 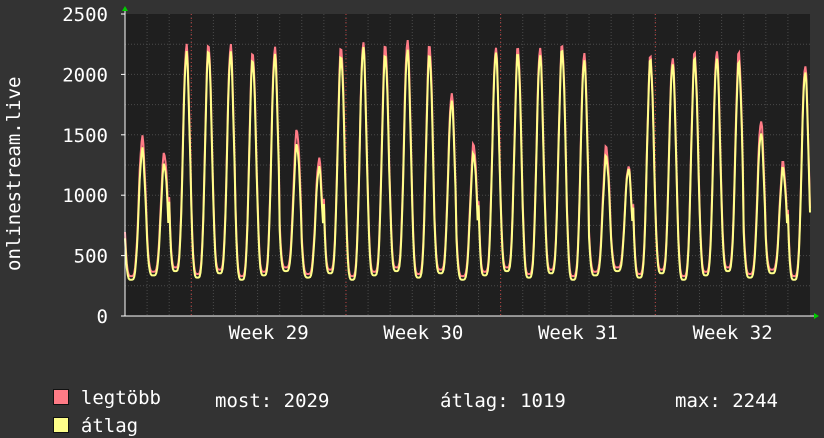 I want to click on legend-item-avg: átlag, so click(x=84, y=414).